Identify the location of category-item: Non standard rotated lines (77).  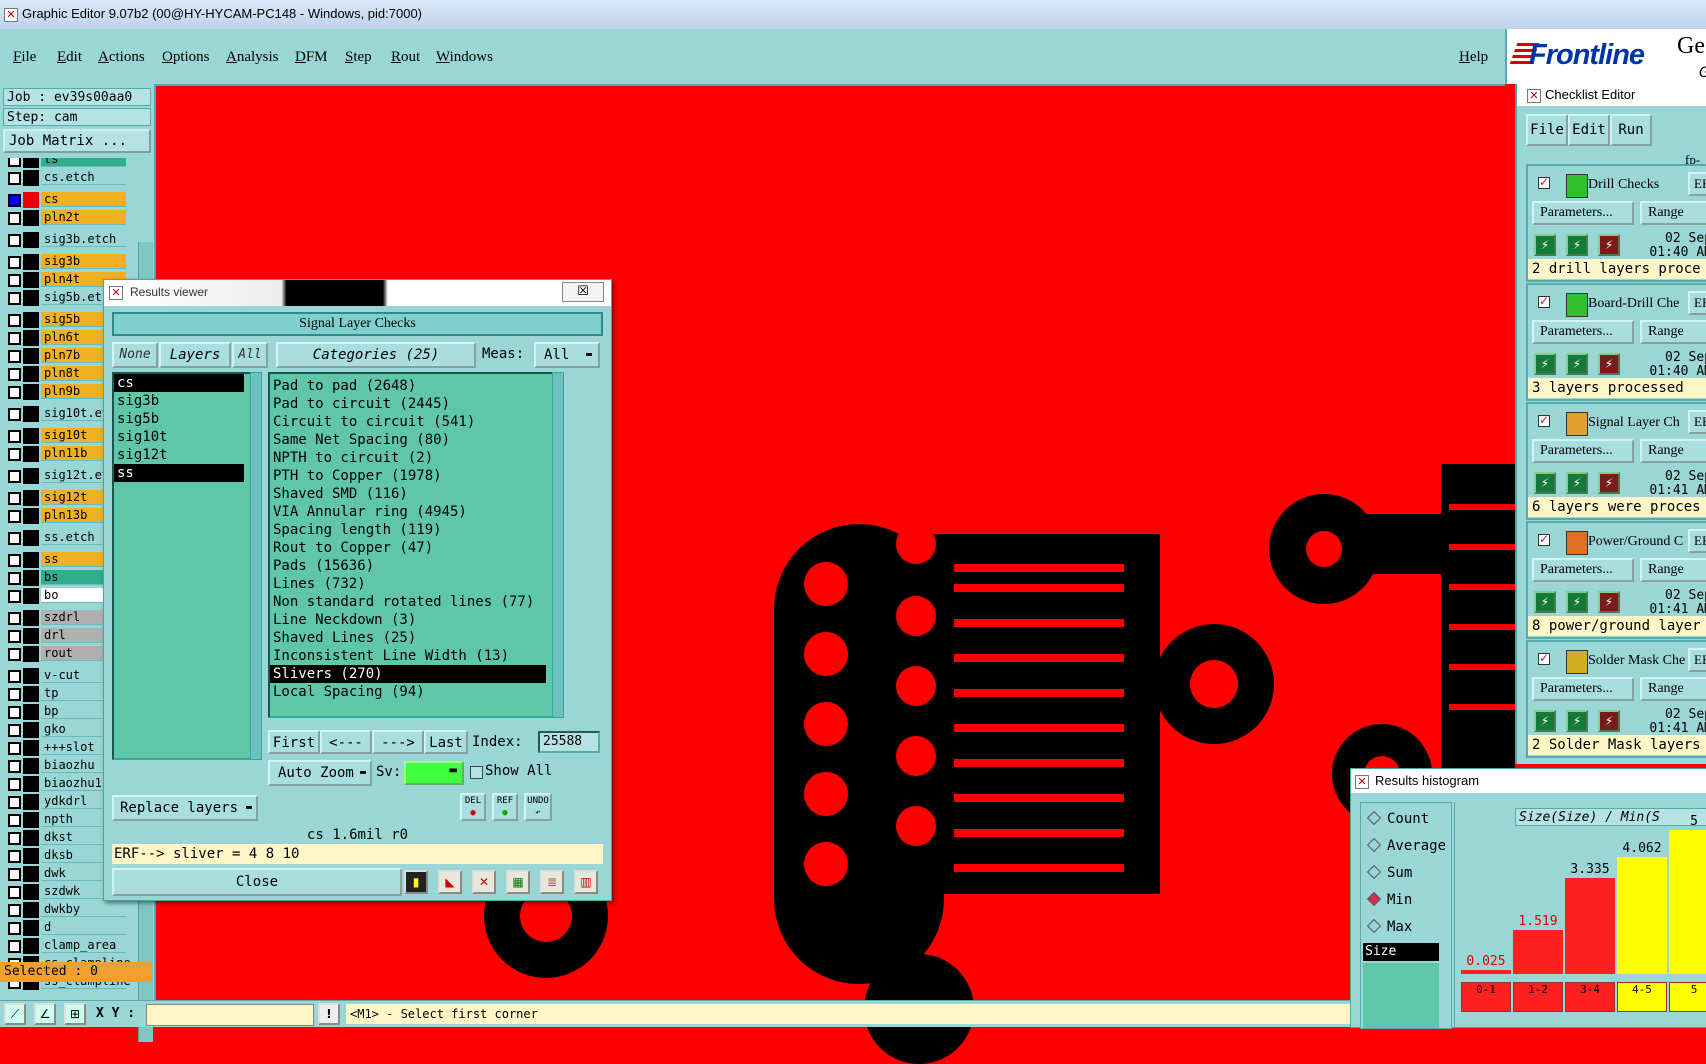
(408, 602).